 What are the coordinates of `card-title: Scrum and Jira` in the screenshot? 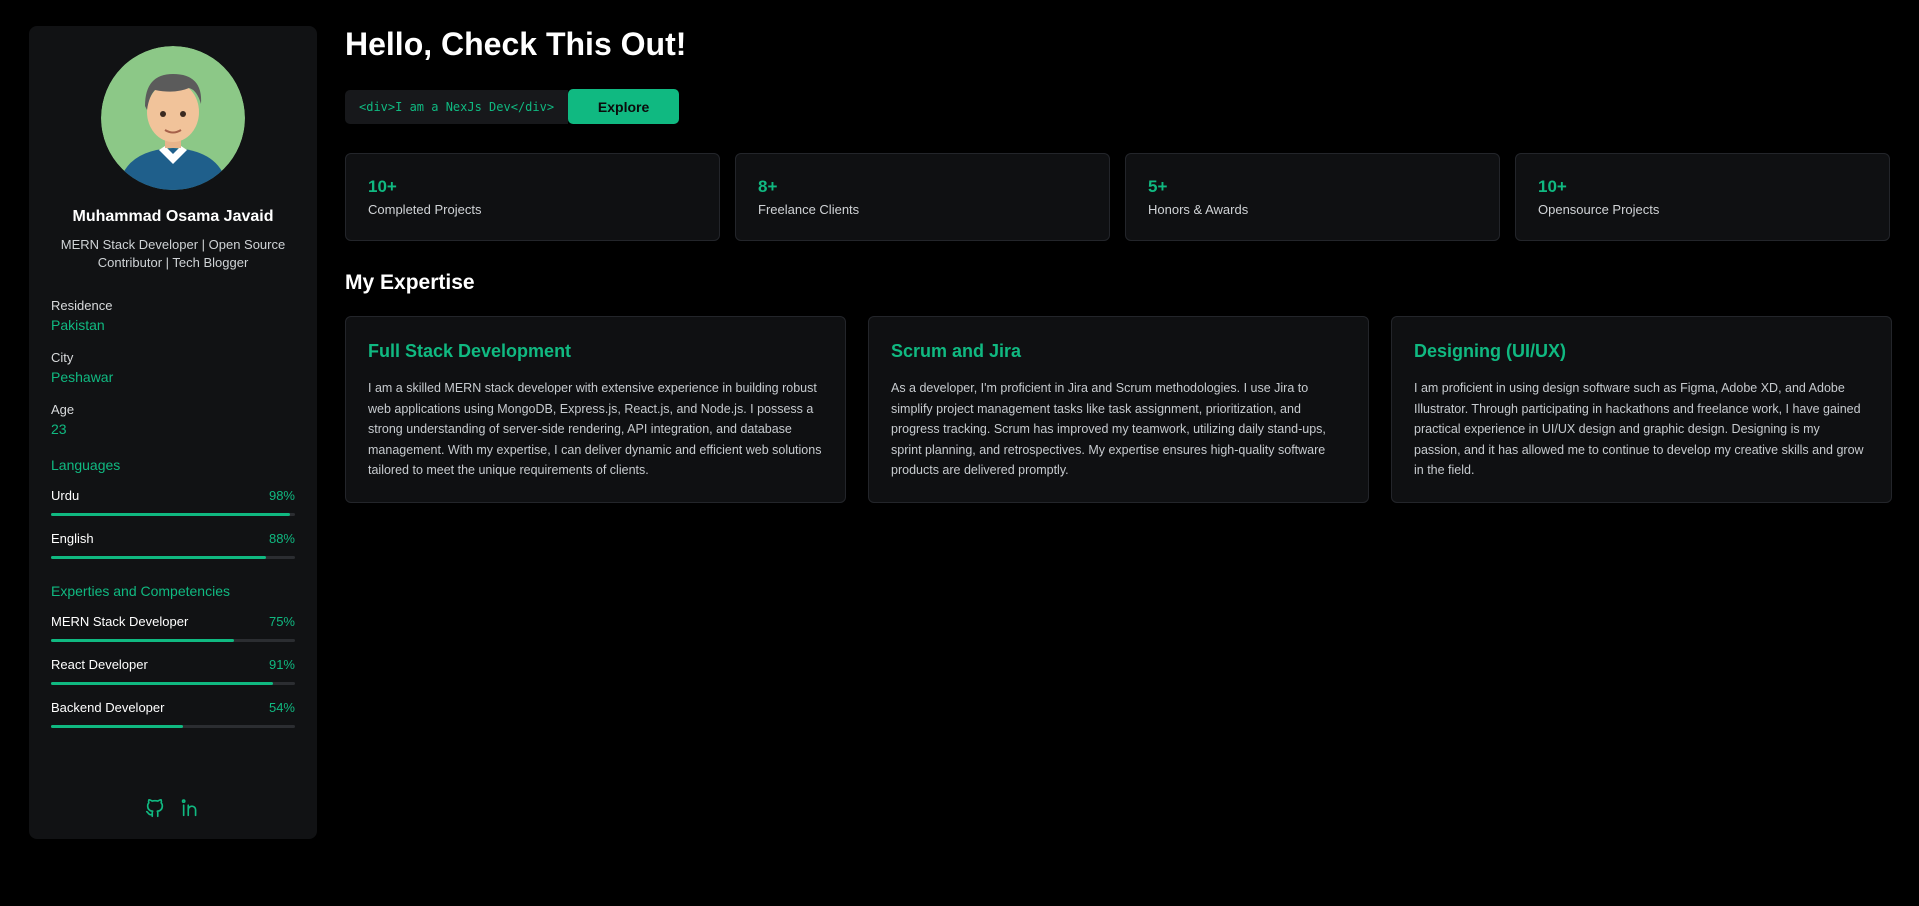 It's located at (956, 351).